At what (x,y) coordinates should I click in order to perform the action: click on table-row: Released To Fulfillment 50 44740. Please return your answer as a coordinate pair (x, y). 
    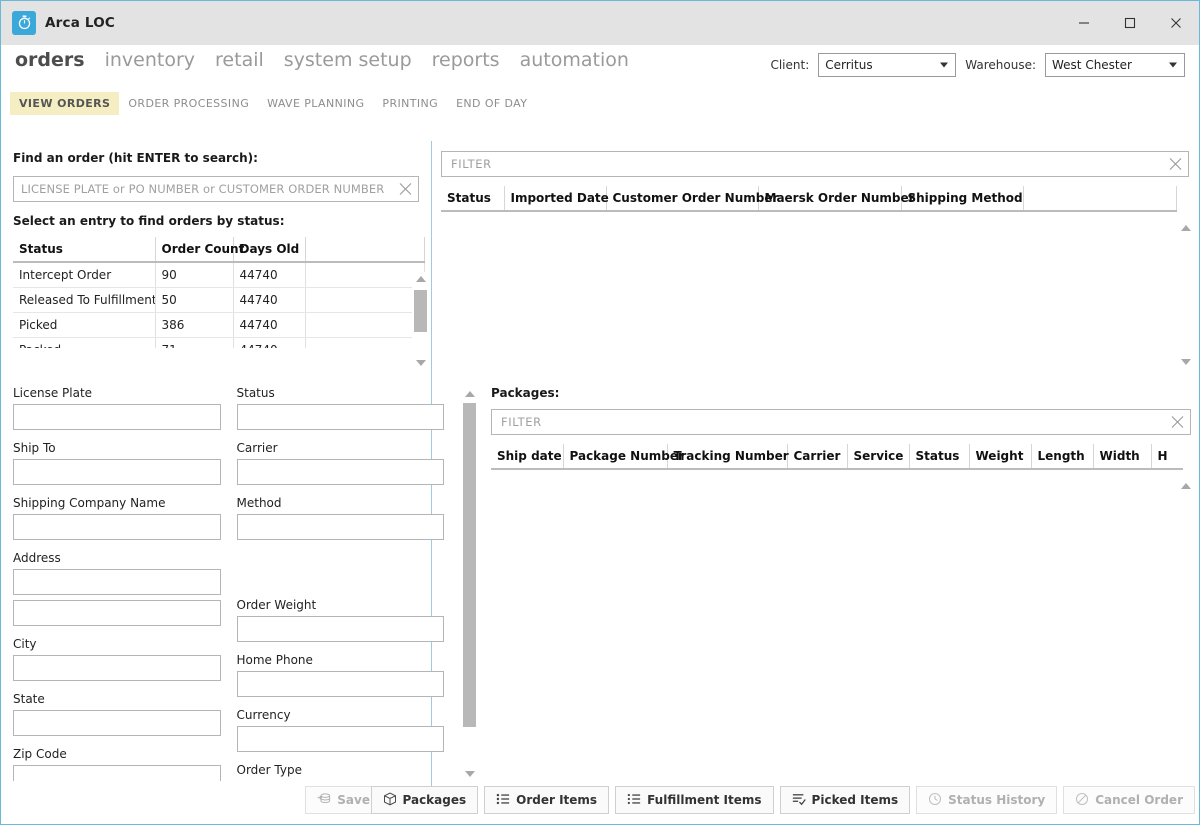
    Looking at the image, I should click on (219, 300).